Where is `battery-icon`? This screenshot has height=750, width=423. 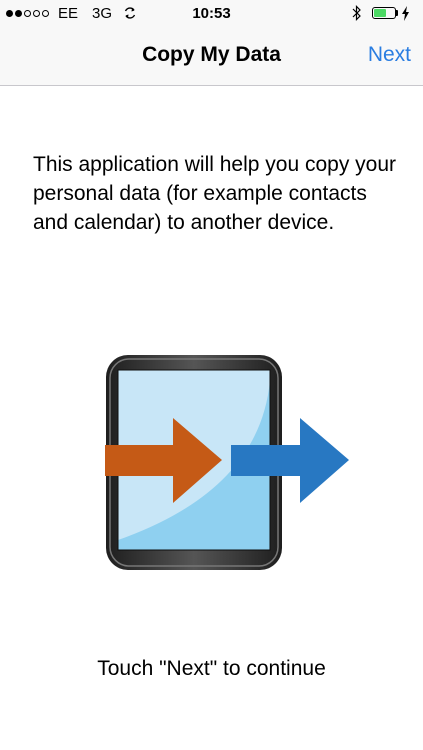 battery-icon is located at coordinates (384, 13).